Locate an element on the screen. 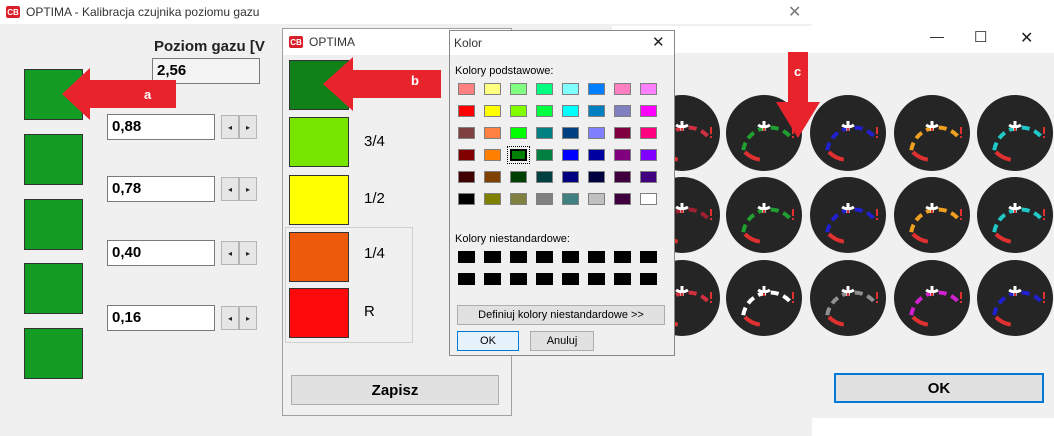  level-swatch-reserve is located at coordinates (319, 313).